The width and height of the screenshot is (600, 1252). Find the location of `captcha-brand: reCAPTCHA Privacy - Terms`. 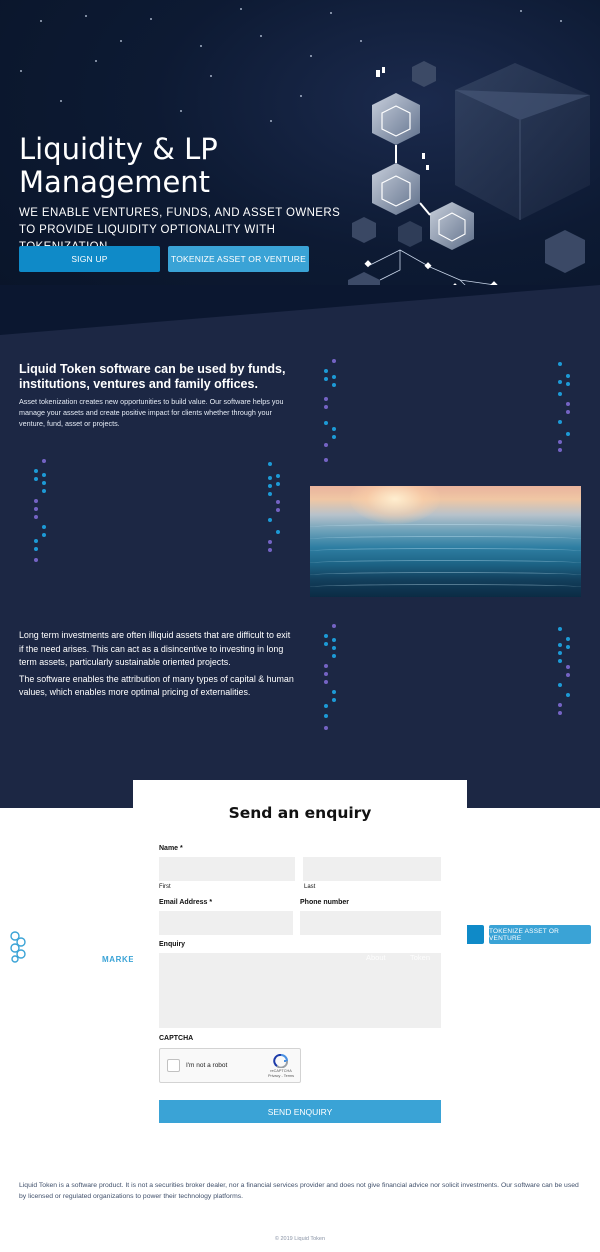

captcha-brand: reCAPTCHA Privacy - Terms is located at coordinates (281, 1073).